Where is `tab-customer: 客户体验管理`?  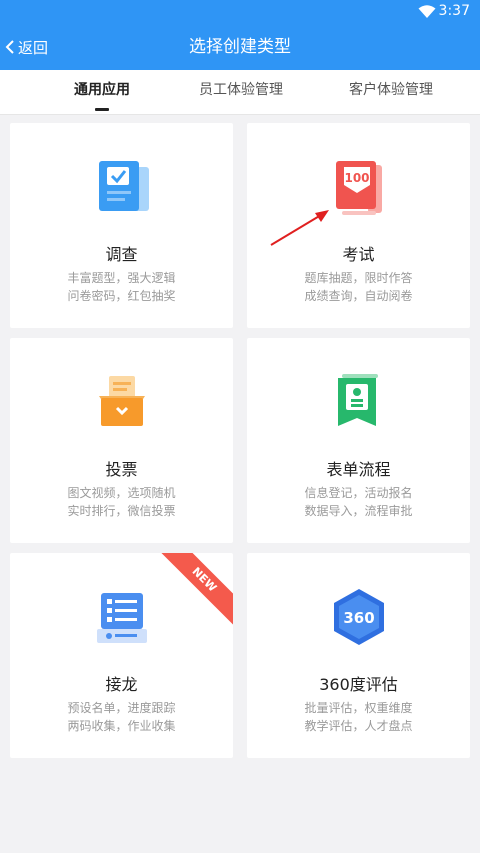 tab-customer: 客户体验管理 is located at coordinates (391, 92).